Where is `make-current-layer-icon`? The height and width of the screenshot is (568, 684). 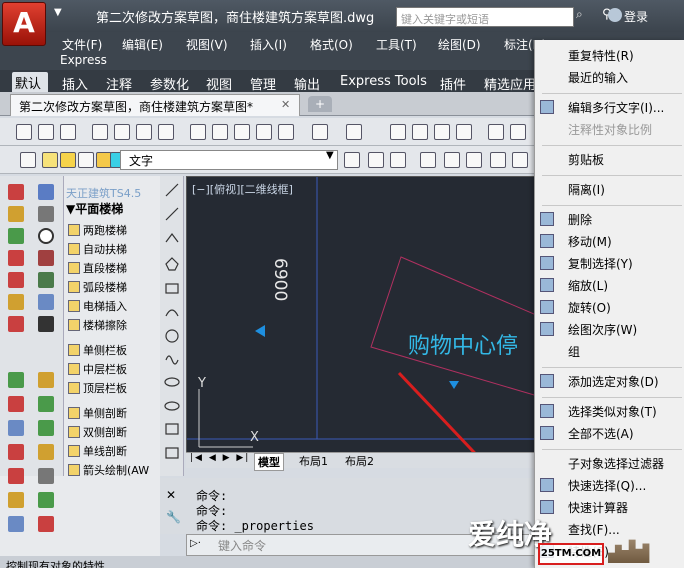 make-current-layer-icon is located at coordinates (352, 160).